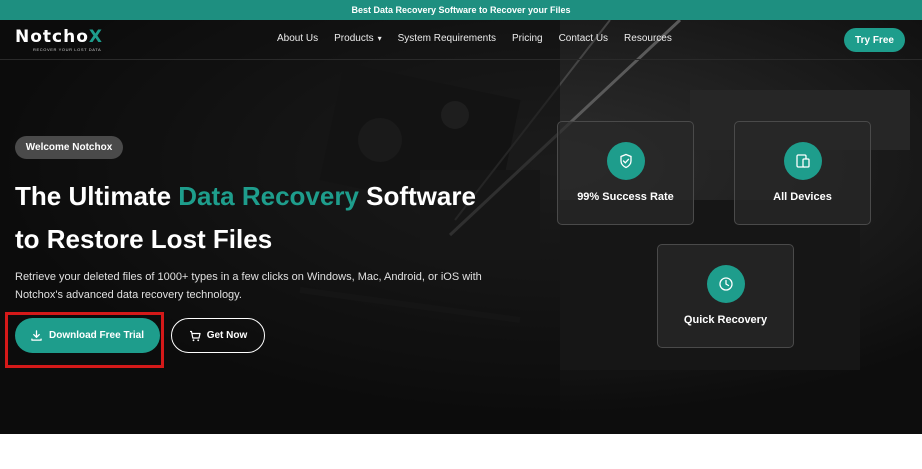 The height and width of the screenshot is (469, 922). I want to click on feature-label: Quick Recovery, so click(725, 320).